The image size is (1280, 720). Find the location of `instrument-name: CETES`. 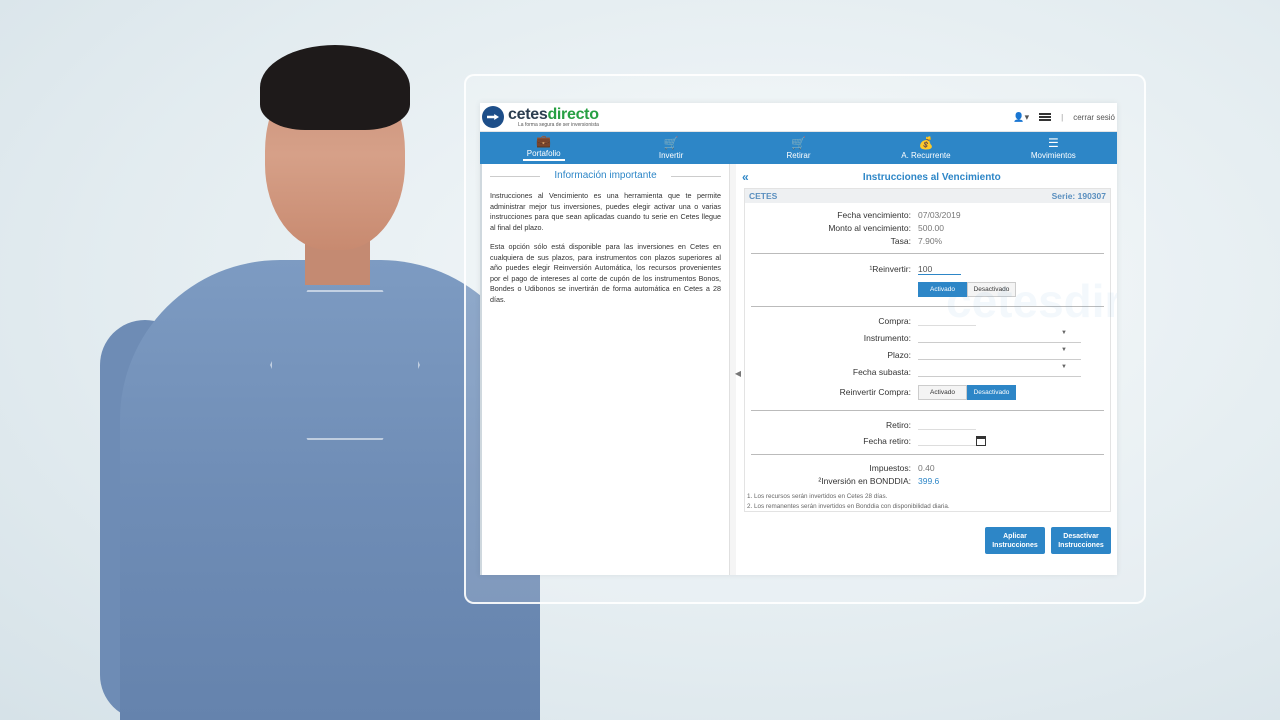

instrument-name: CETES is located at coordinates (763, 196).